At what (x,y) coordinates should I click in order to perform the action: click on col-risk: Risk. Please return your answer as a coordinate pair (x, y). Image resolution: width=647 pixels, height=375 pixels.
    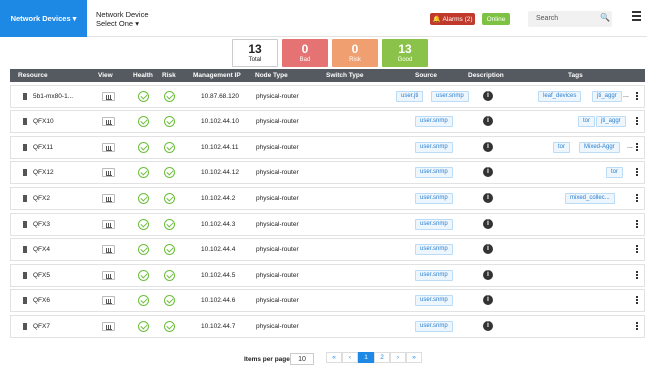
    Looking at the image, I should click on (169, 75).